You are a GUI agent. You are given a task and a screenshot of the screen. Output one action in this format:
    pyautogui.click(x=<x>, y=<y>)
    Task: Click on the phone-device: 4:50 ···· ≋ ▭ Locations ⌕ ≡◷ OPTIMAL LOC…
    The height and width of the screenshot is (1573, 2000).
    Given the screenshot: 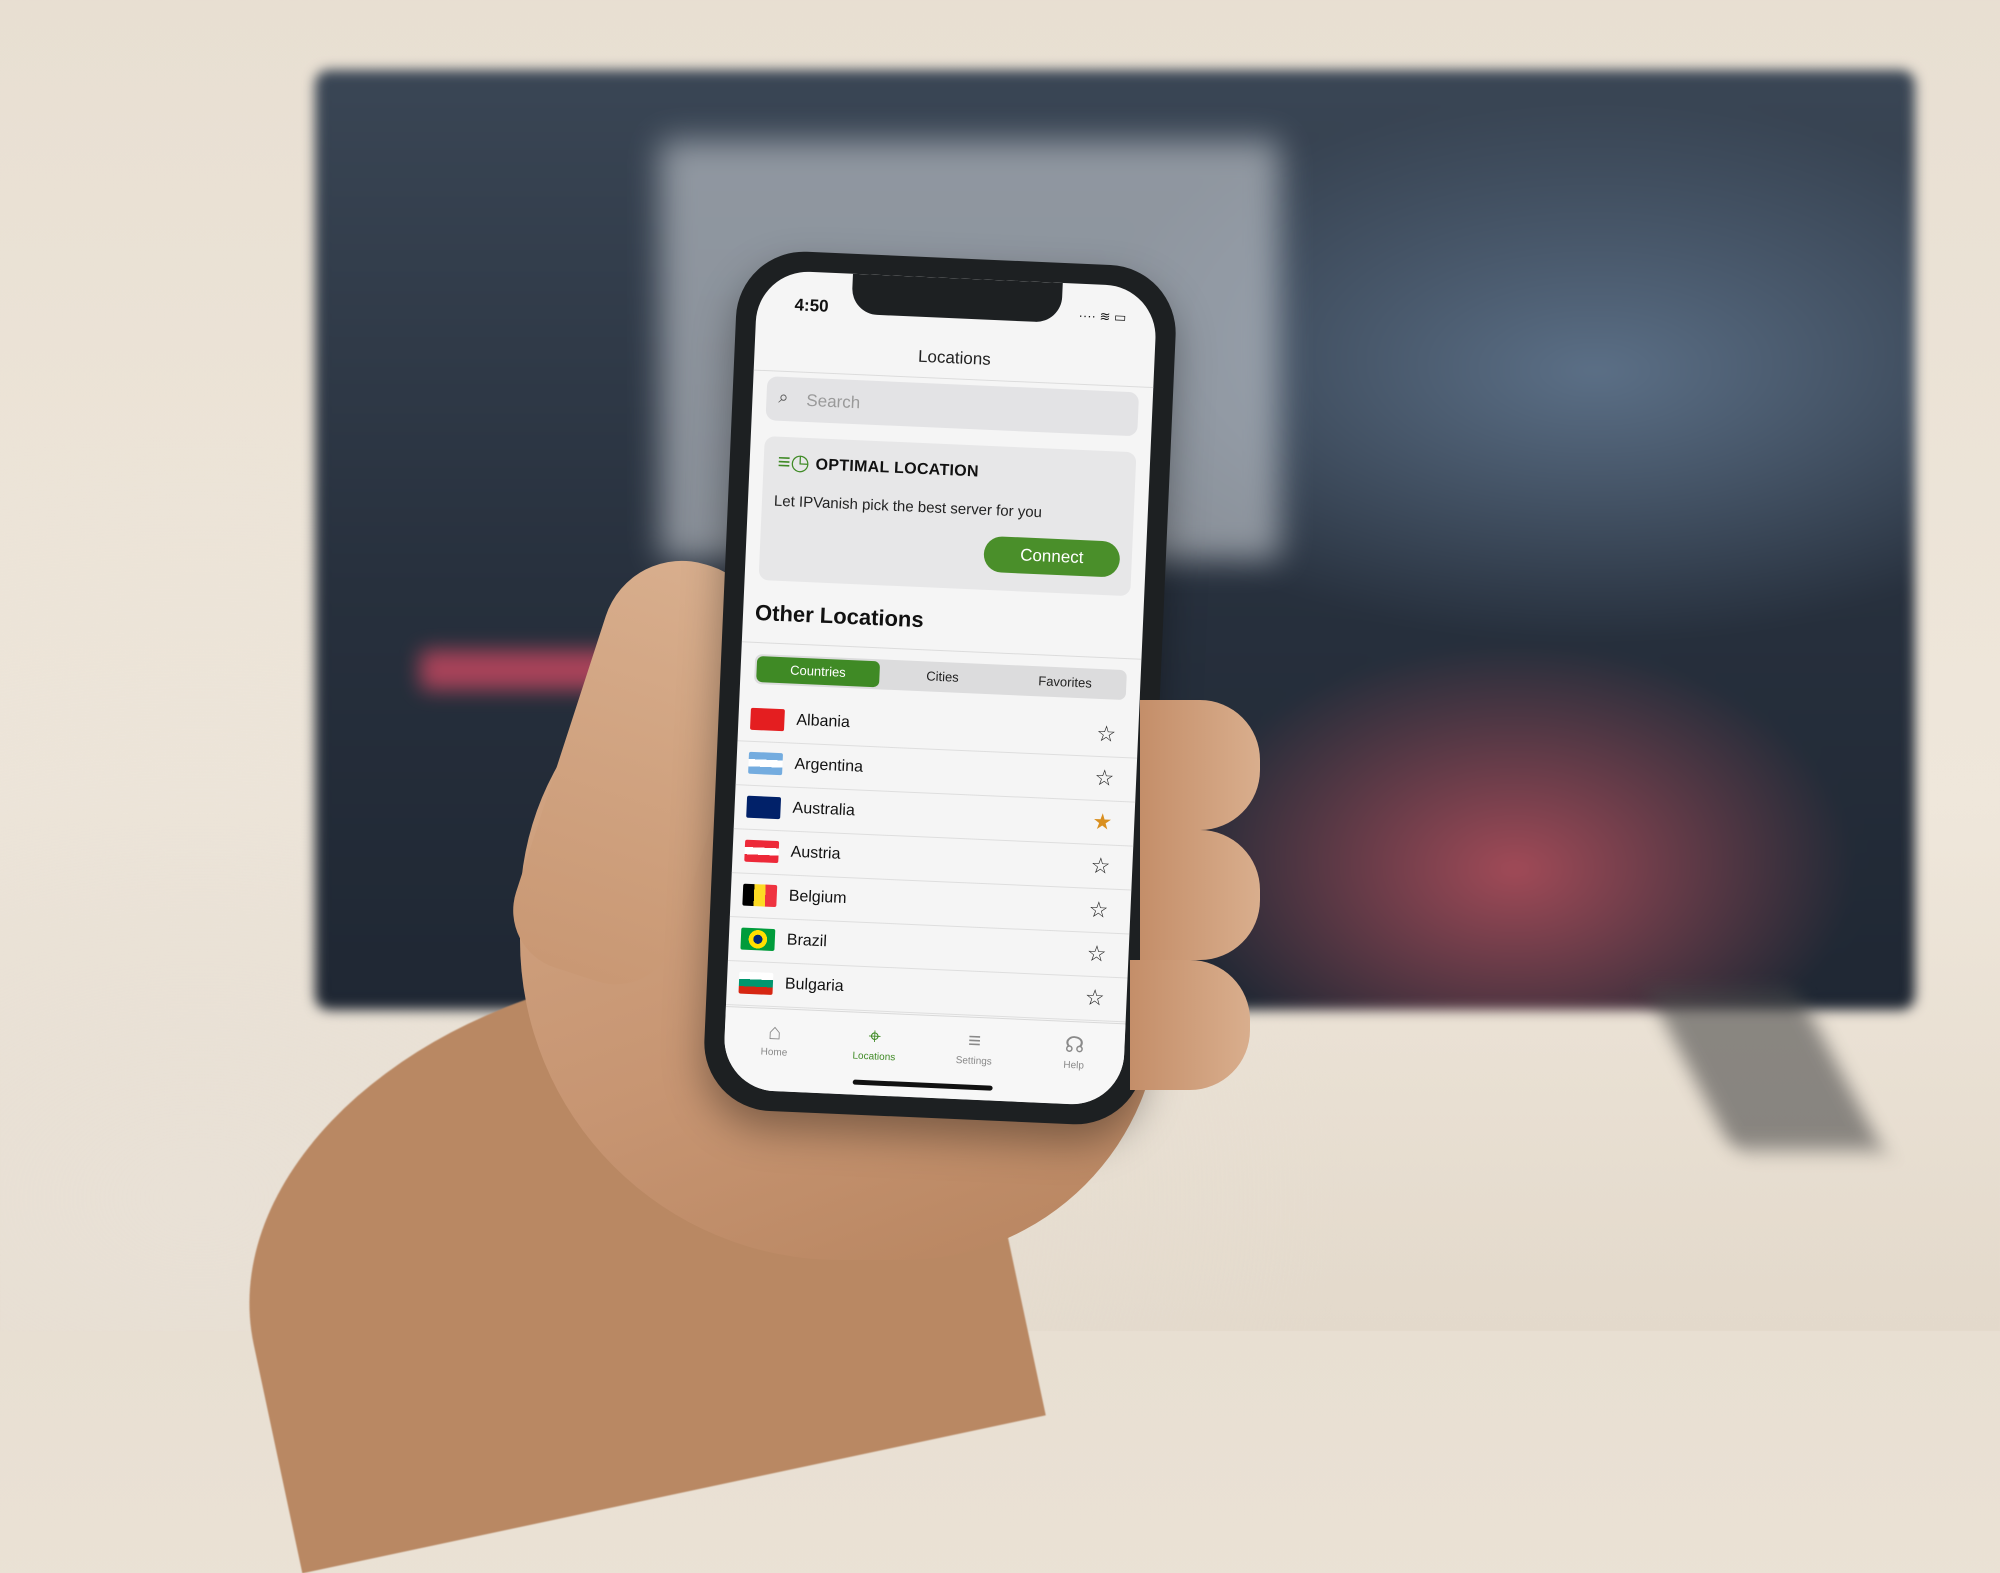 What is the action you would take?
    pyautogui.click(x=940, y=688)
    